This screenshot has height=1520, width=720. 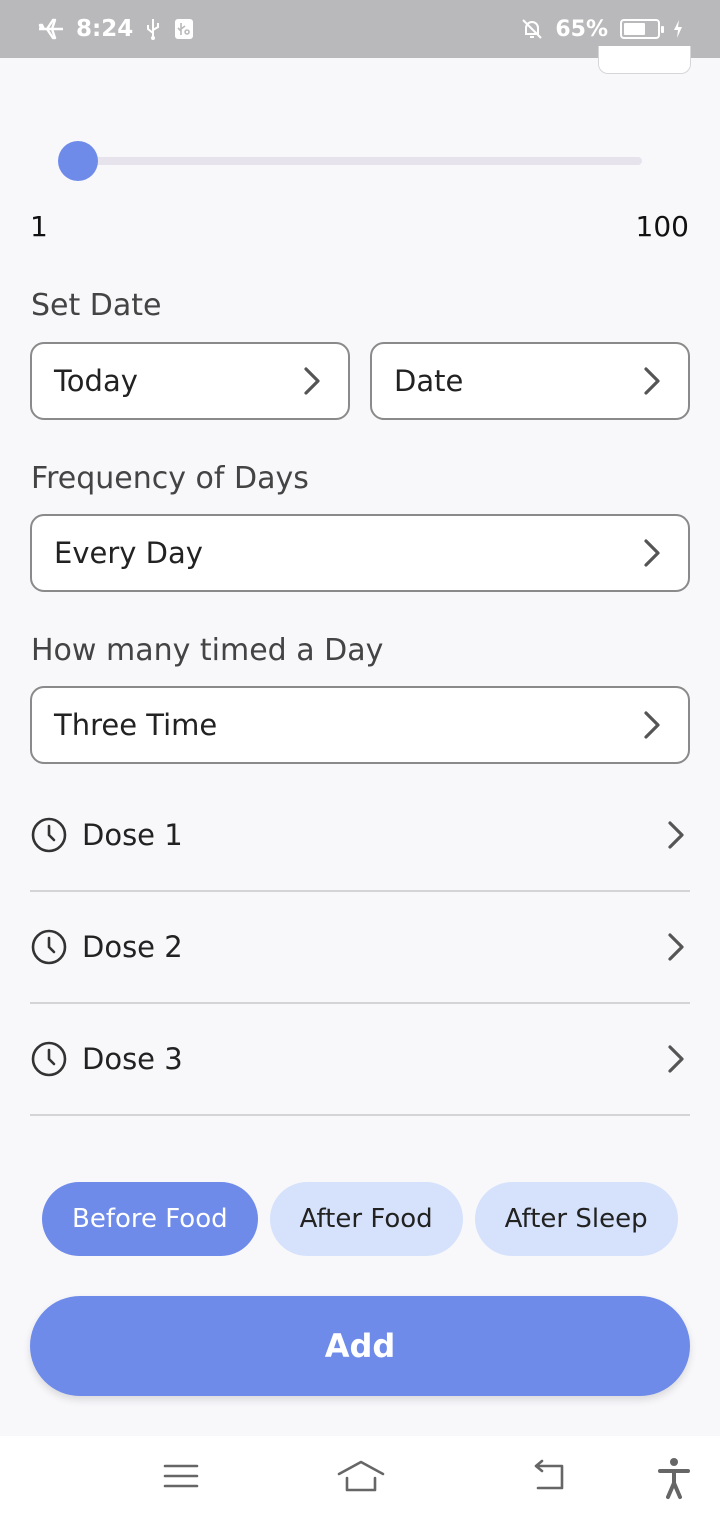 I want to click on airplane-icon, so click(x=50, y=29).